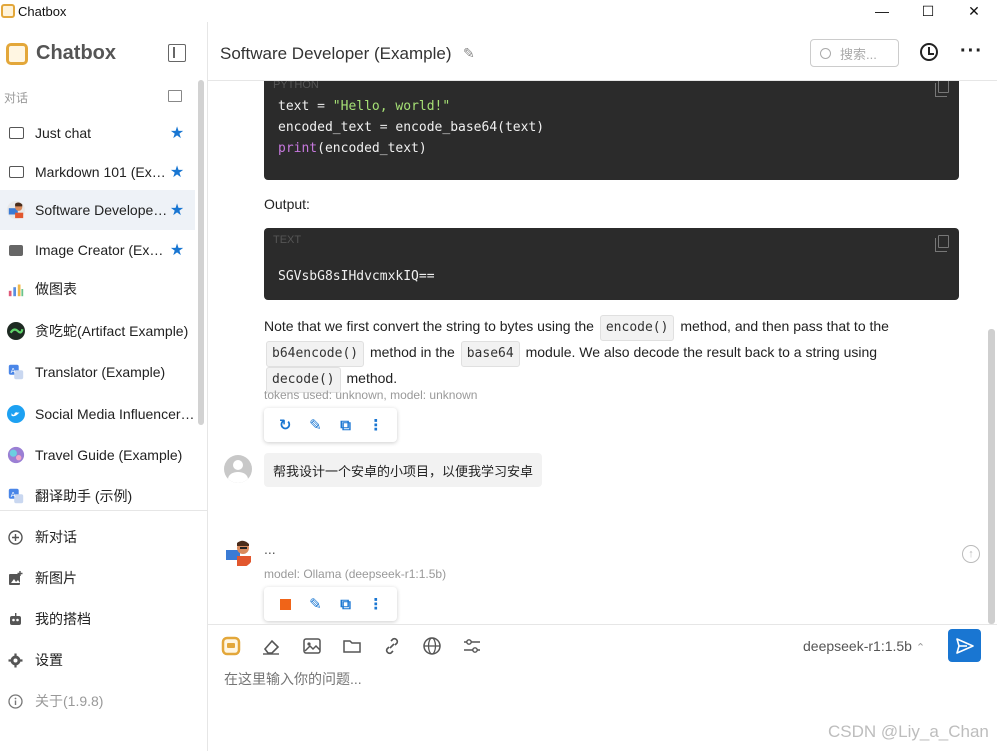  Describe the element at coordinates (102, 210) in the screenshot. I see `sidebar-item-label: Software Developer (Example)` at that location.